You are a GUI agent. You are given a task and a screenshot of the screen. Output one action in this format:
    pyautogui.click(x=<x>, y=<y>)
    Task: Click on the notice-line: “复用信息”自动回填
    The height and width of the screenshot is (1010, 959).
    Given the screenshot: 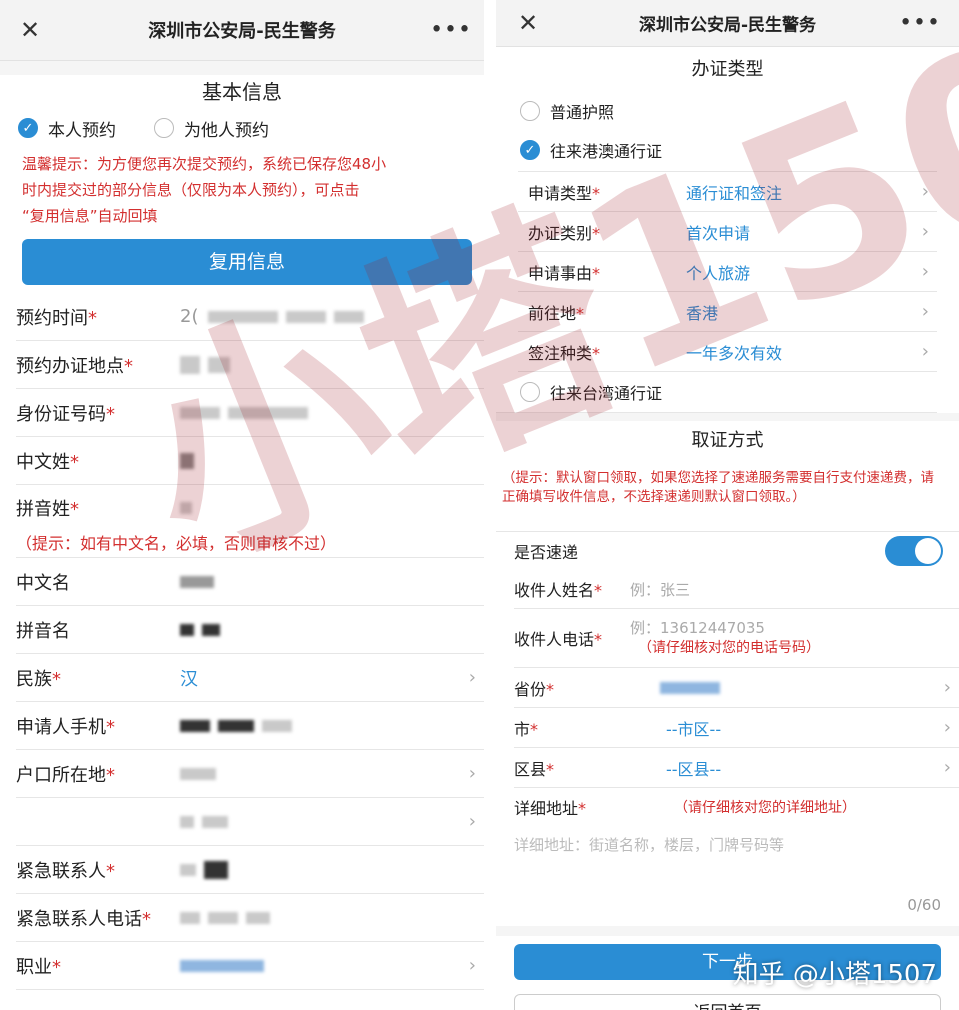 What is the action you would take?
    pyautogui.click(x=90, y=216)
    